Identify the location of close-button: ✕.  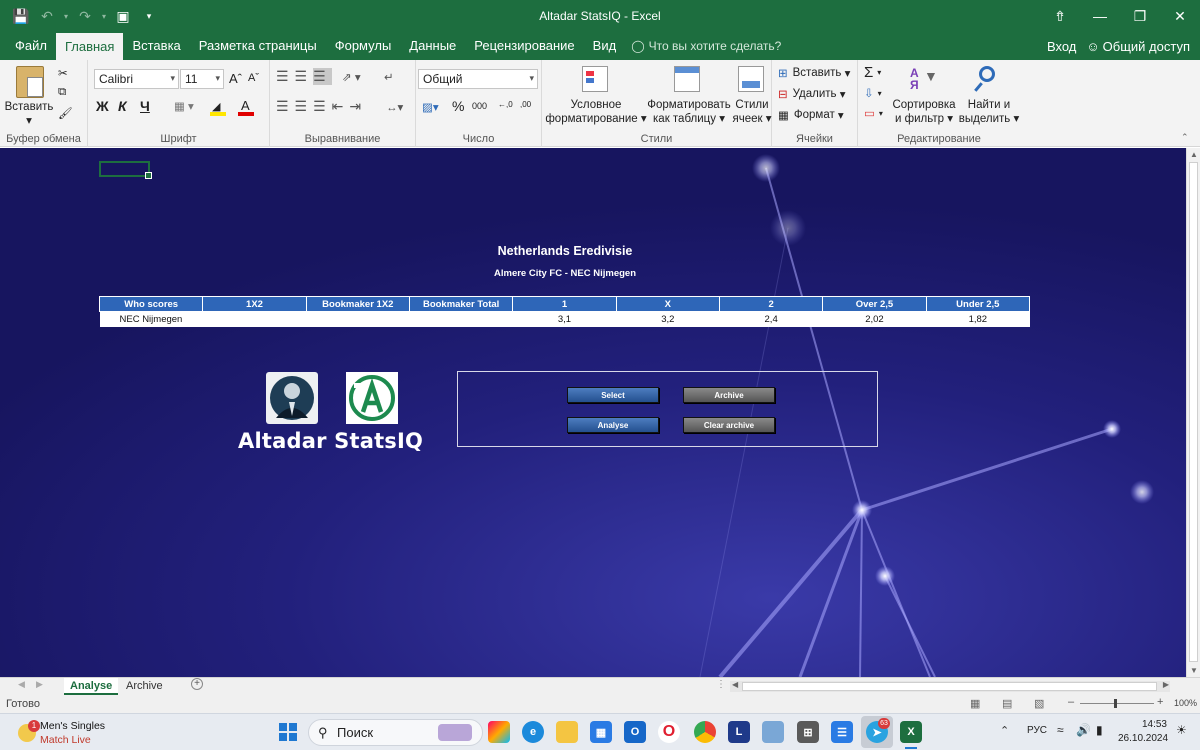
(1180, 16).